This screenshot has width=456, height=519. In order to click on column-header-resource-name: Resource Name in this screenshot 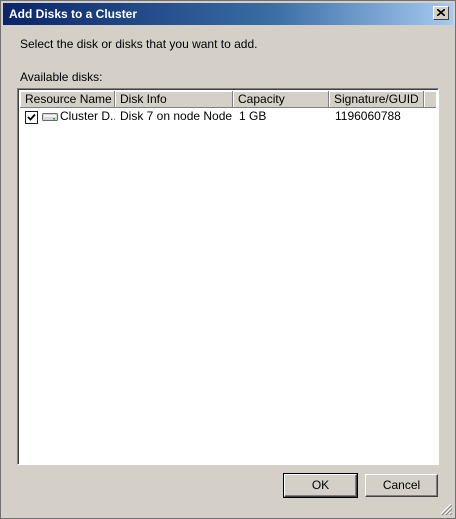, I will do `click(67, 99)`.